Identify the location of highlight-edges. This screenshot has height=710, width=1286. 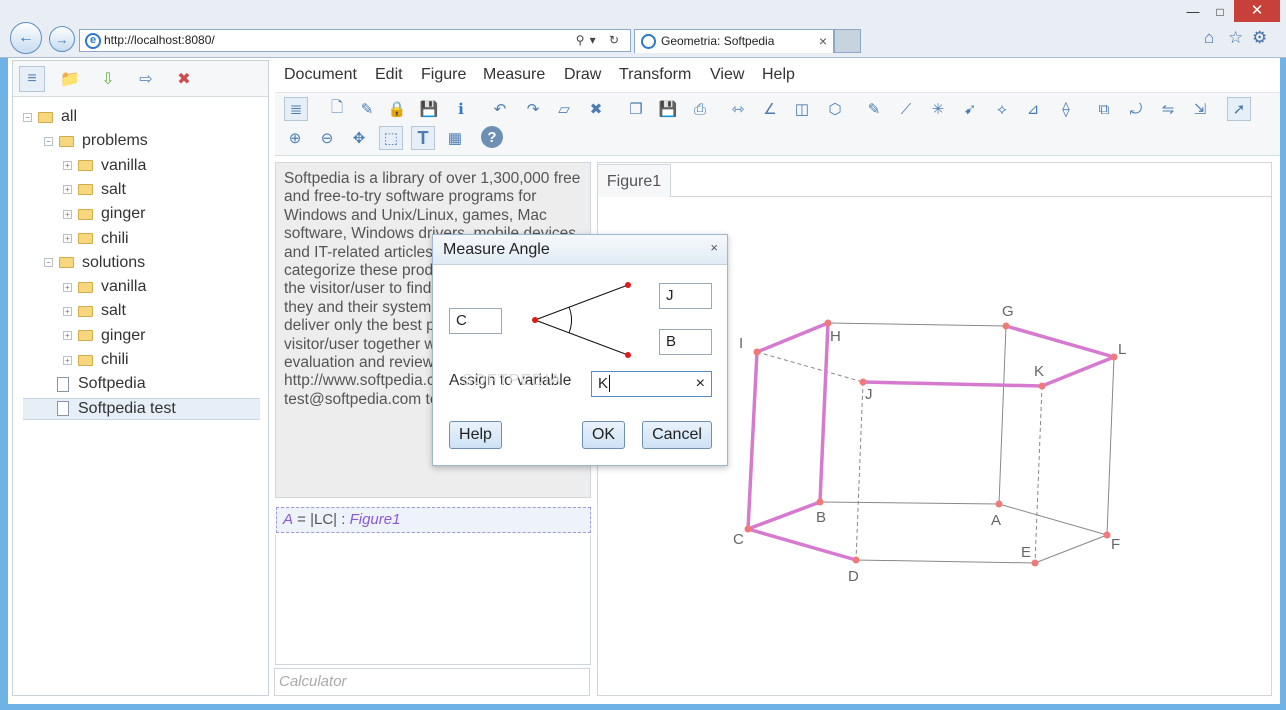
(931, 441).